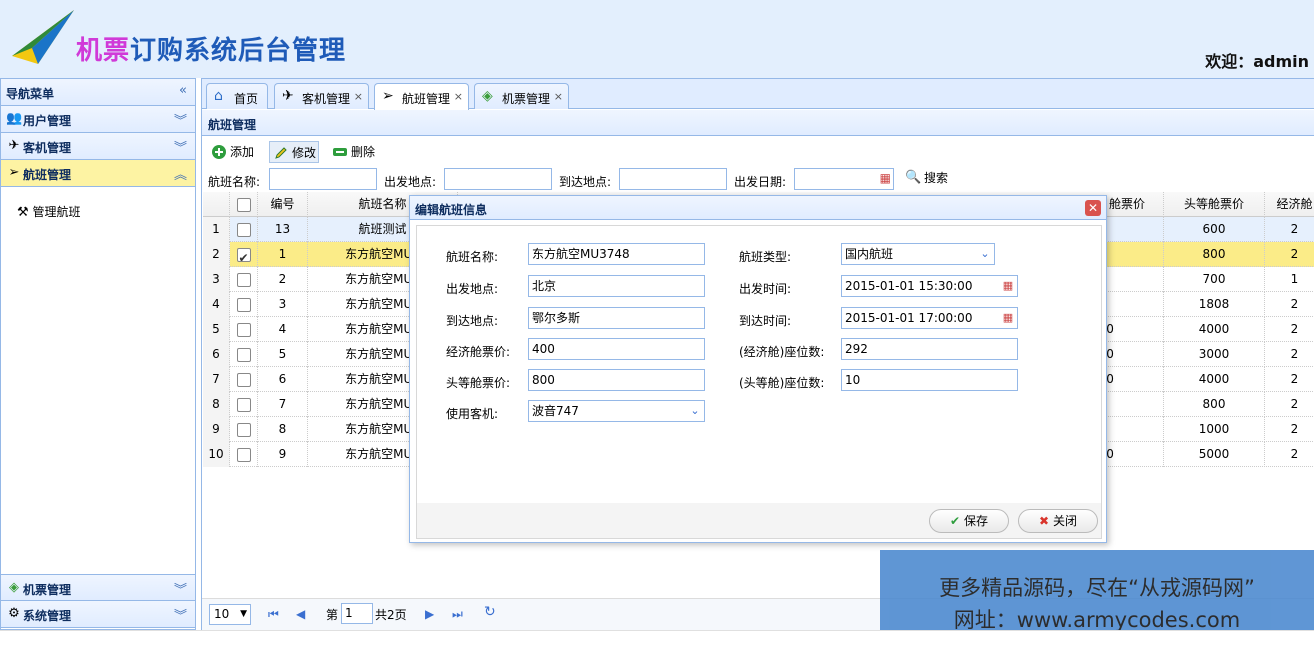 This screenshot has height=656, width=1314. What do you see at coordinates (759, 521) in the screenshot?
I see `dialog-footer: ✔ 保存 ✖ 关闭` at bounding box center [759, 521].